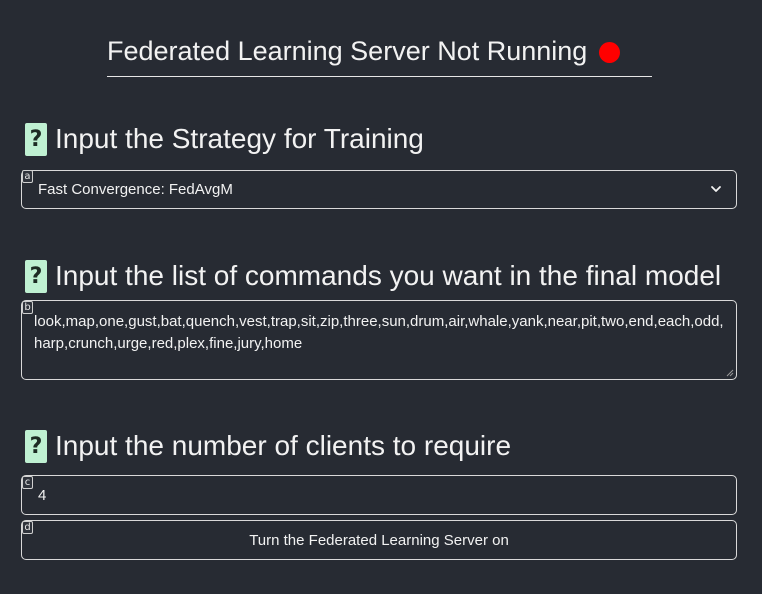  Describe the element at coordinates (610, 52) in the screenshot. I see `status-indicator-icon` at that location.